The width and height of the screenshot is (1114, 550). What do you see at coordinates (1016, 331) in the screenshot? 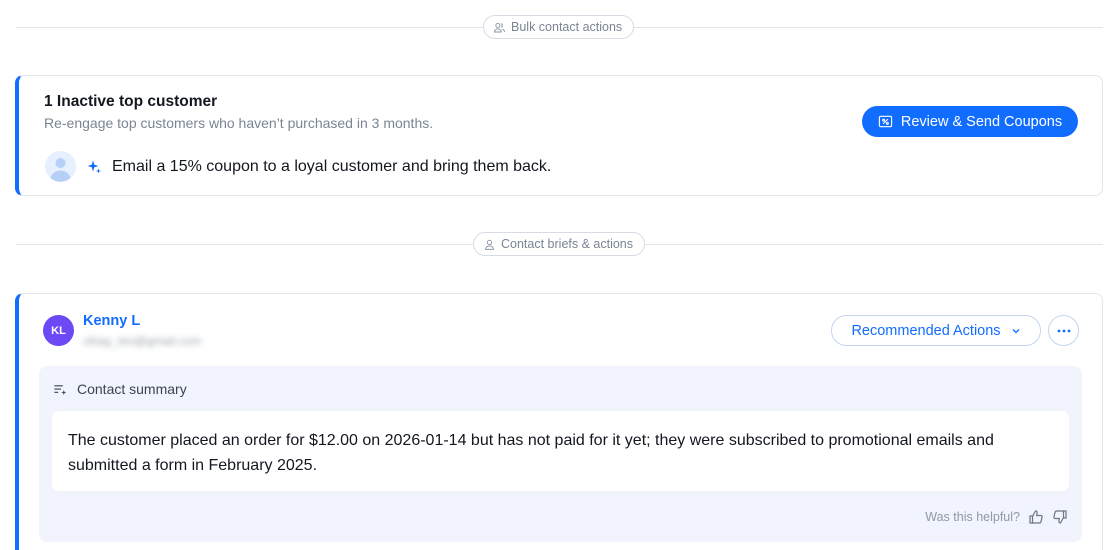
I see `chevron-down-icon` at bounding box center [1016, 331].